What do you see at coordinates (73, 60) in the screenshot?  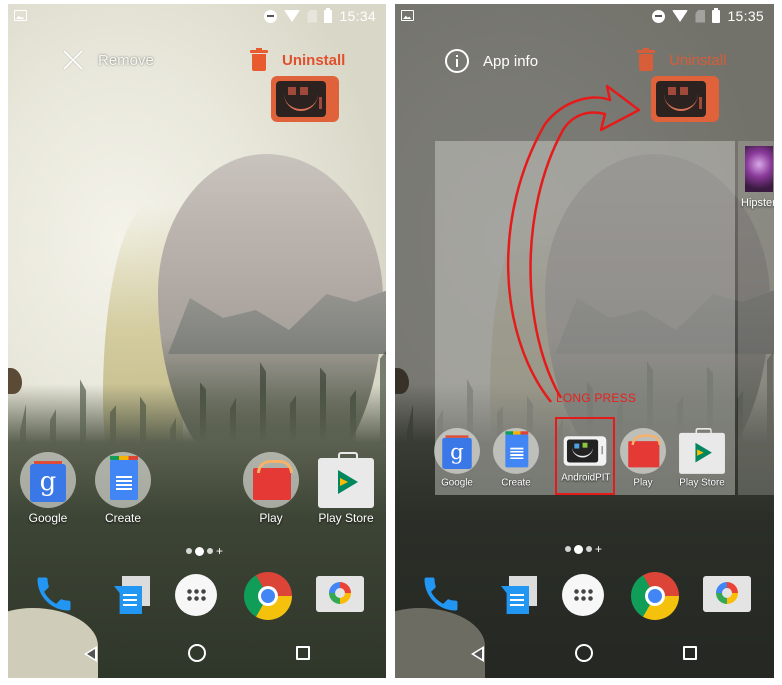 I see `close-icon` at bounding box center [73, 60].